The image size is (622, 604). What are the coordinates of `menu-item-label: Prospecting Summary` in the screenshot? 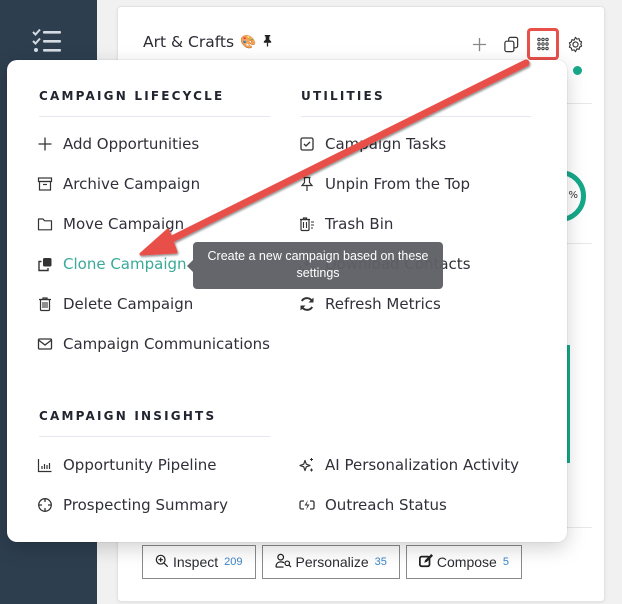 It's located at (145, 505).